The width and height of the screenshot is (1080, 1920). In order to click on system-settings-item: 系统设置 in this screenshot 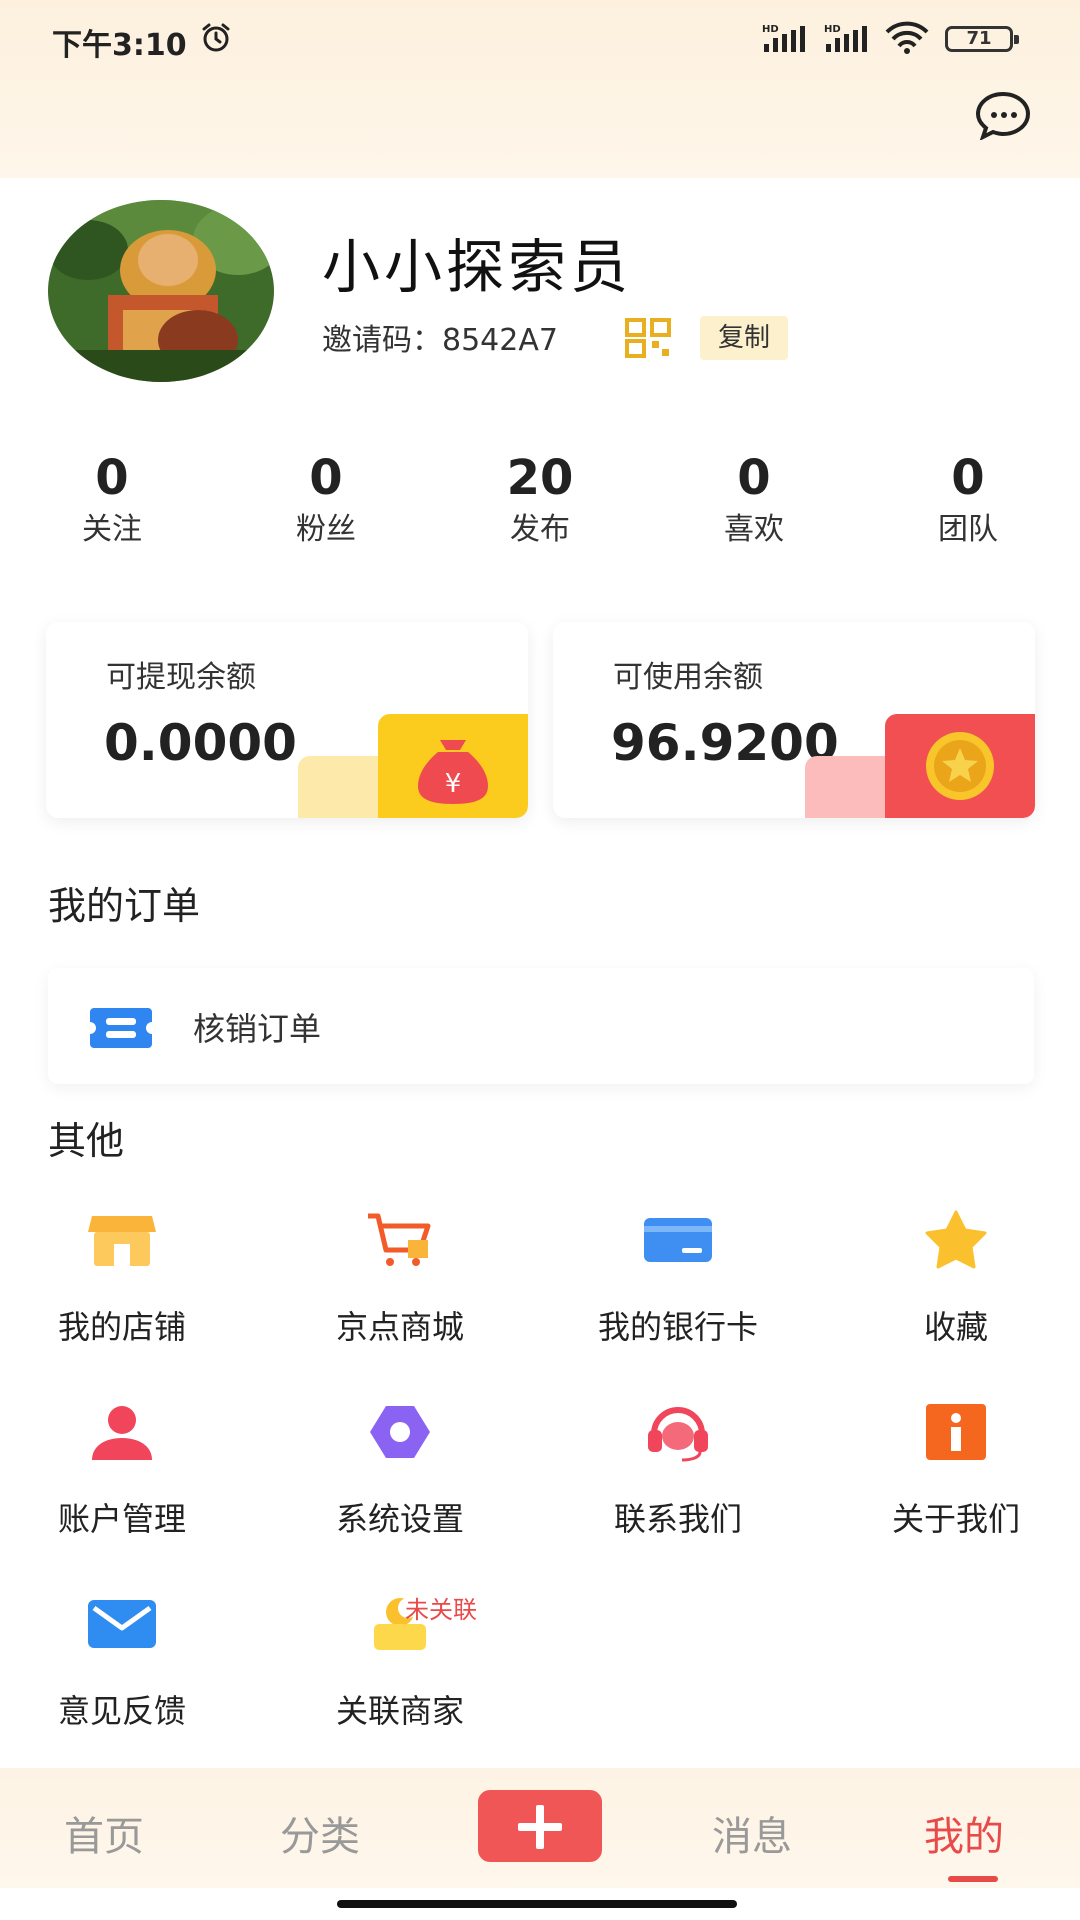, I will do `click(400, 1477)`.